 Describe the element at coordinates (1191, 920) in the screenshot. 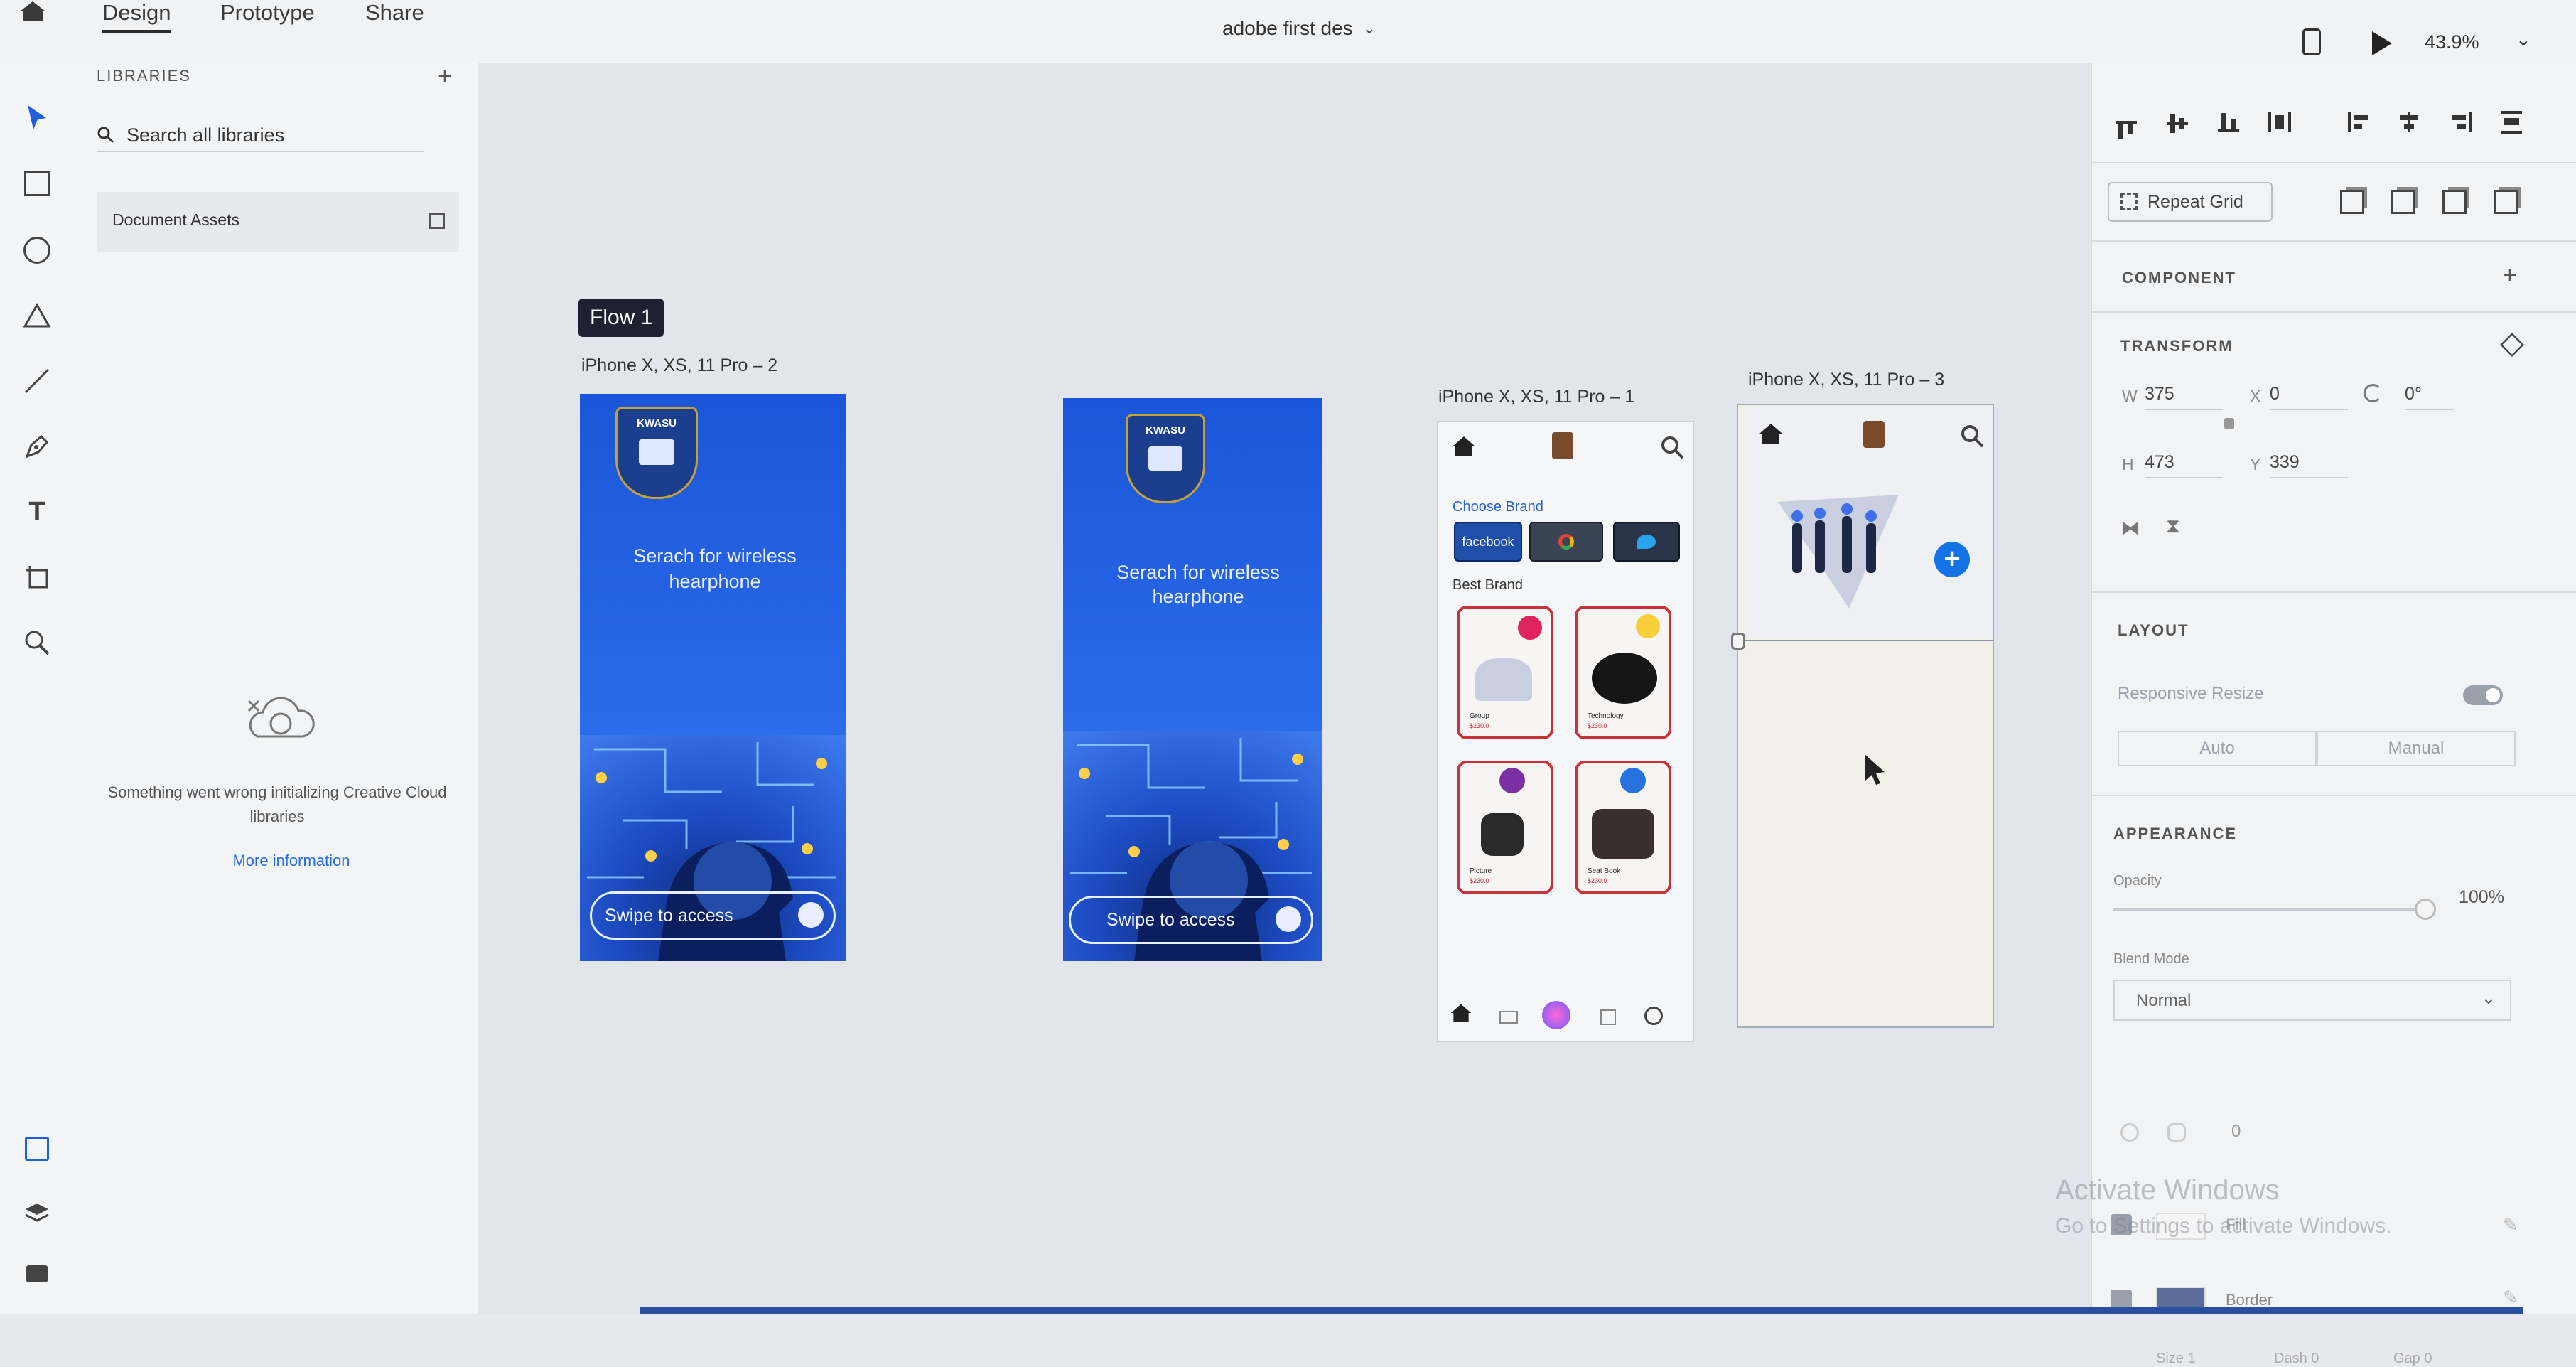

I see `swipe-to-access-button-2: Swipe to access` at that location.